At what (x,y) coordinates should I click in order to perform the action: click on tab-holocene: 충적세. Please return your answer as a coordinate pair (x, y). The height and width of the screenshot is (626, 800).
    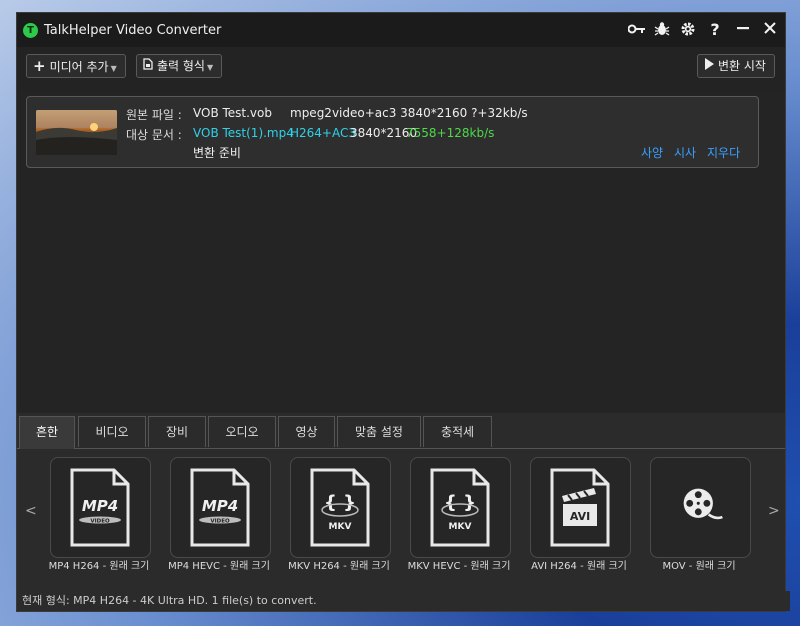
    Looking at the image, I should click on (457, 431).